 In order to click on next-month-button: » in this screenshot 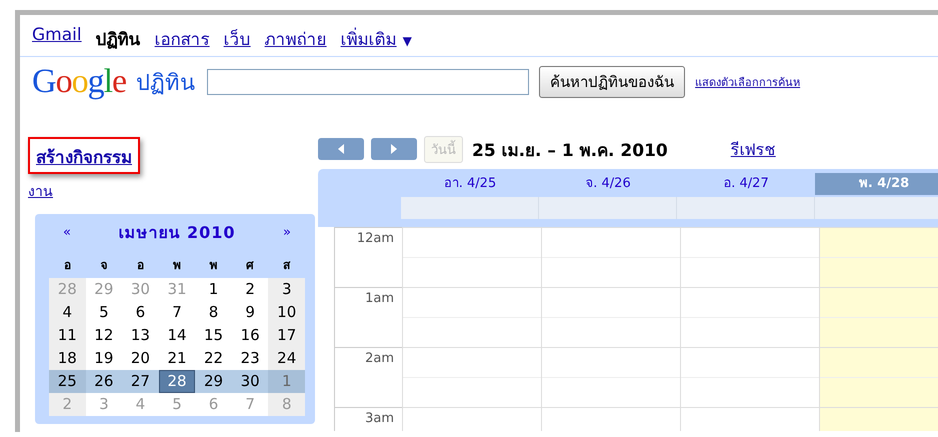, I will do `click(287, 232)`.